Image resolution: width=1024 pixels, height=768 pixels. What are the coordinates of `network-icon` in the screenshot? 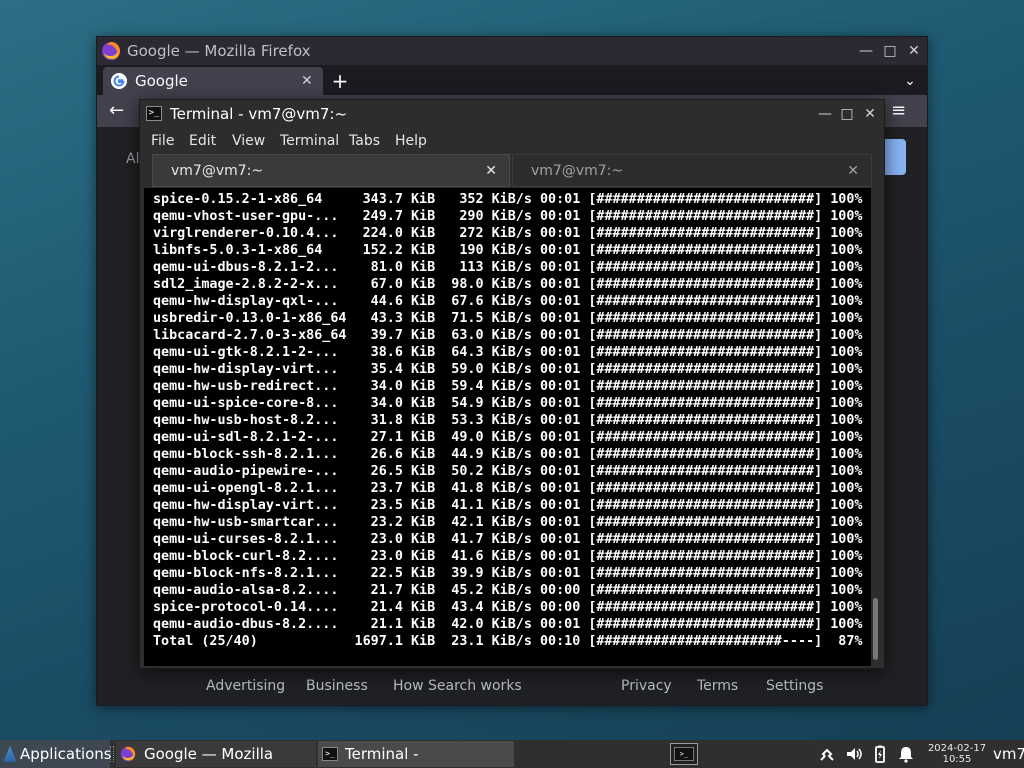 It's located at (827, 754).